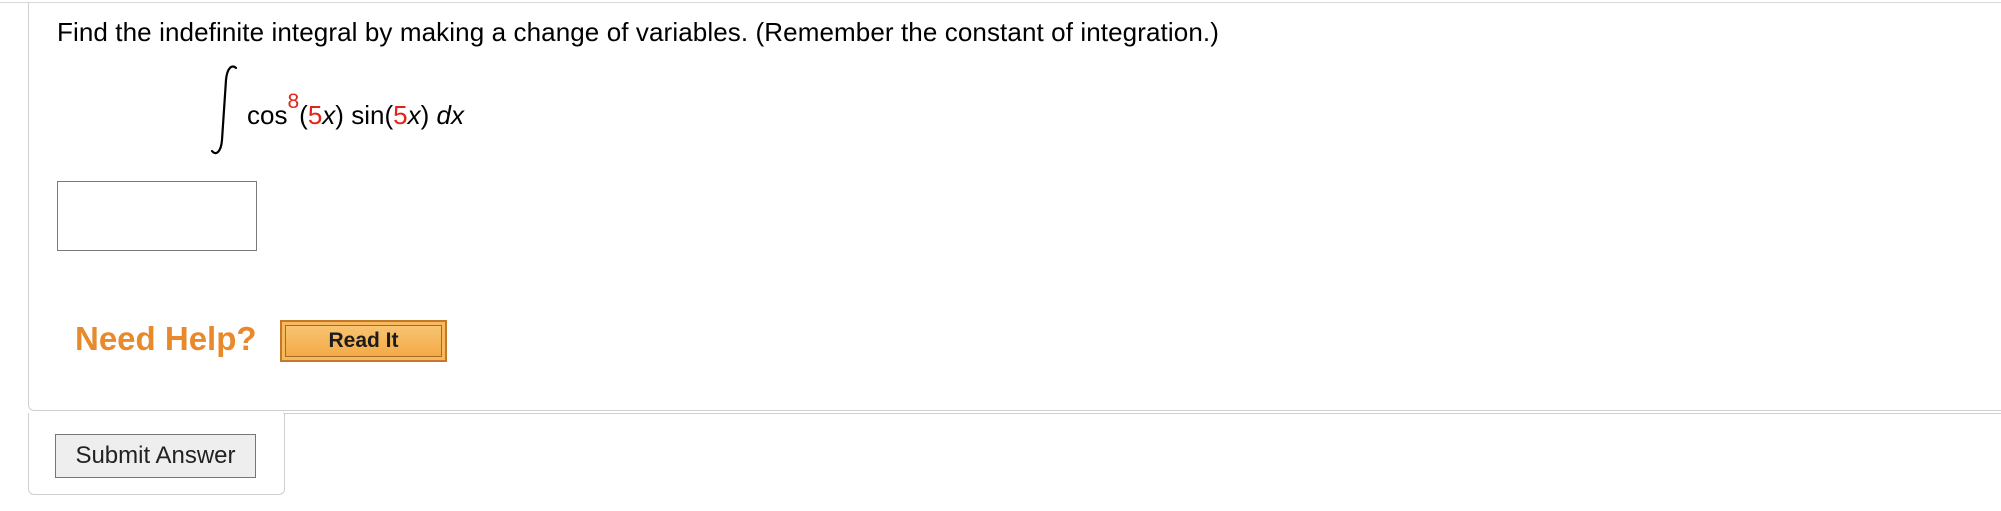  I want to click on need-help-label: Need Help?, so click(166, 338).